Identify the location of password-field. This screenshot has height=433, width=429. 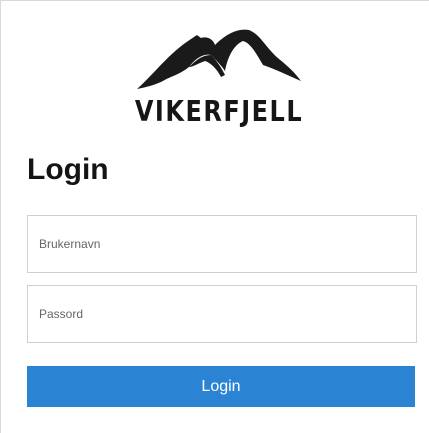
(222, 314).